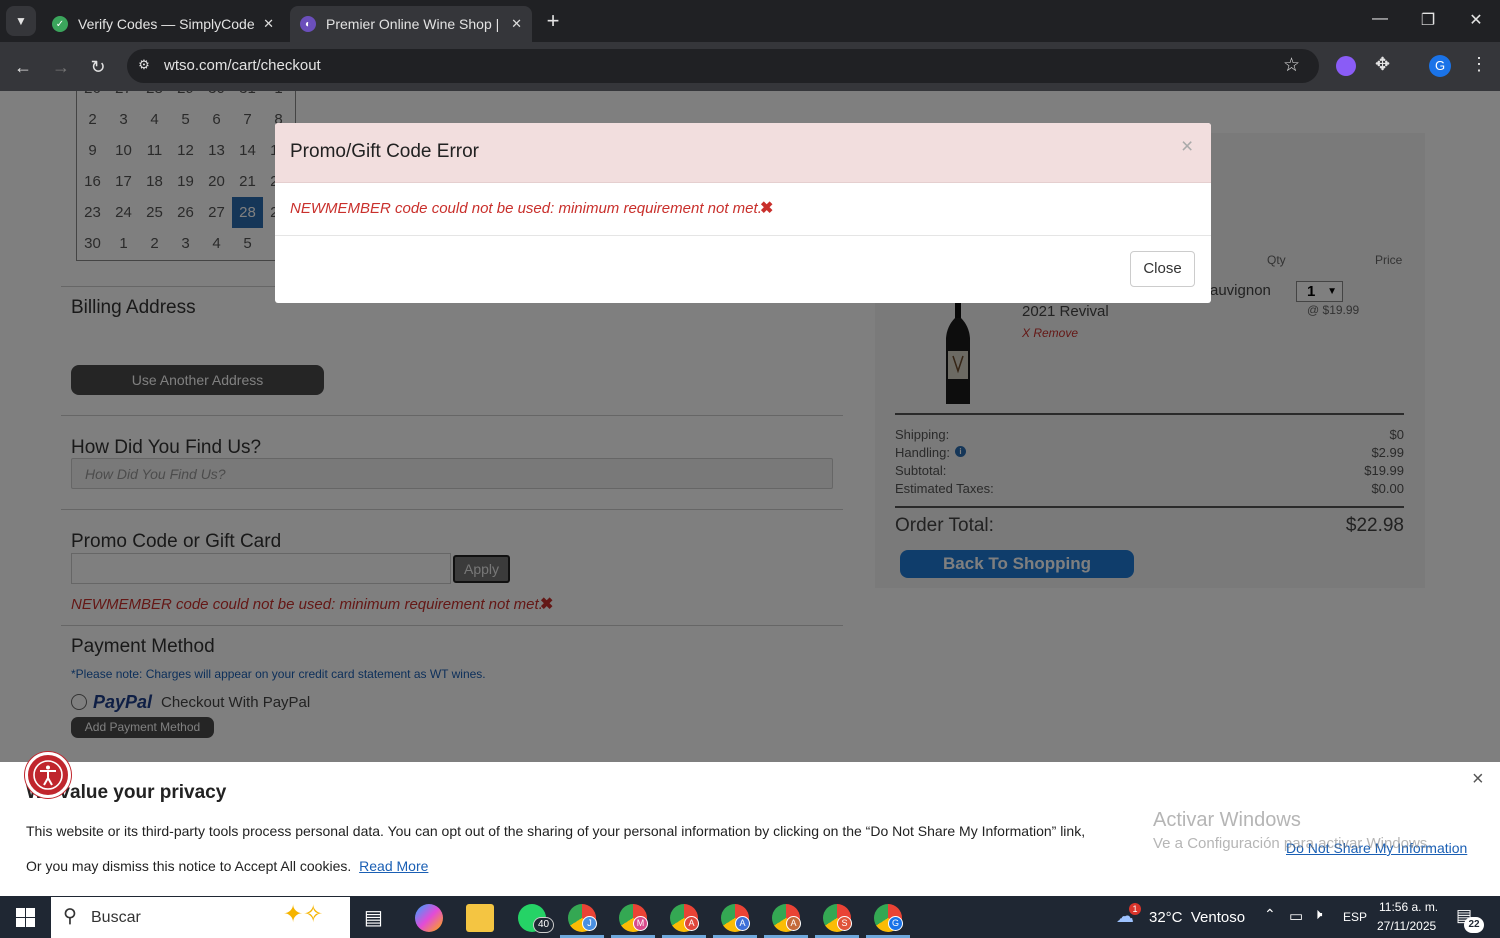 Image resolution: width=1500 pixels, height=938 pixels. What do you see at coordinates (743, 235) in the screenshot?
I see `divider` at bounding box center [743, 235].